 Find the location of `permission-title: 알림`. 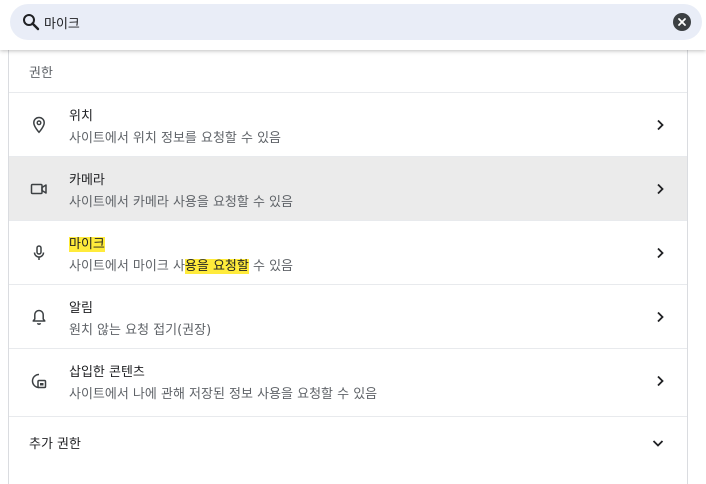

permission-title: 알림 is located at coordinates (81, 308).